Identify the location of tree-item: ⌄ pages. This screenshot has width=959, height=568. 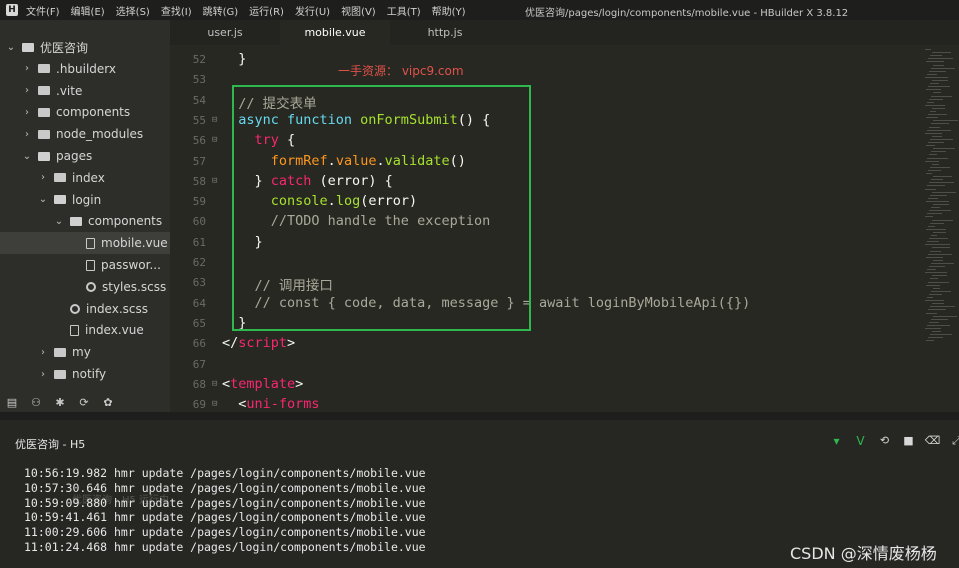
(57, 156).